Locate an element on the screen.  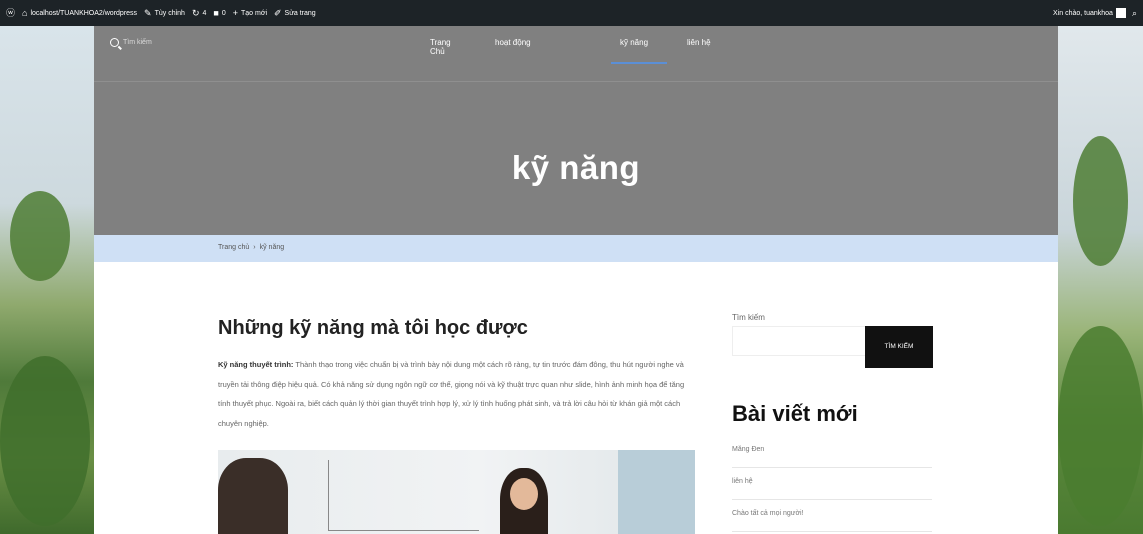
post-title: Những kỹ năng mà tôi học được is located at coordinates (373, 328).